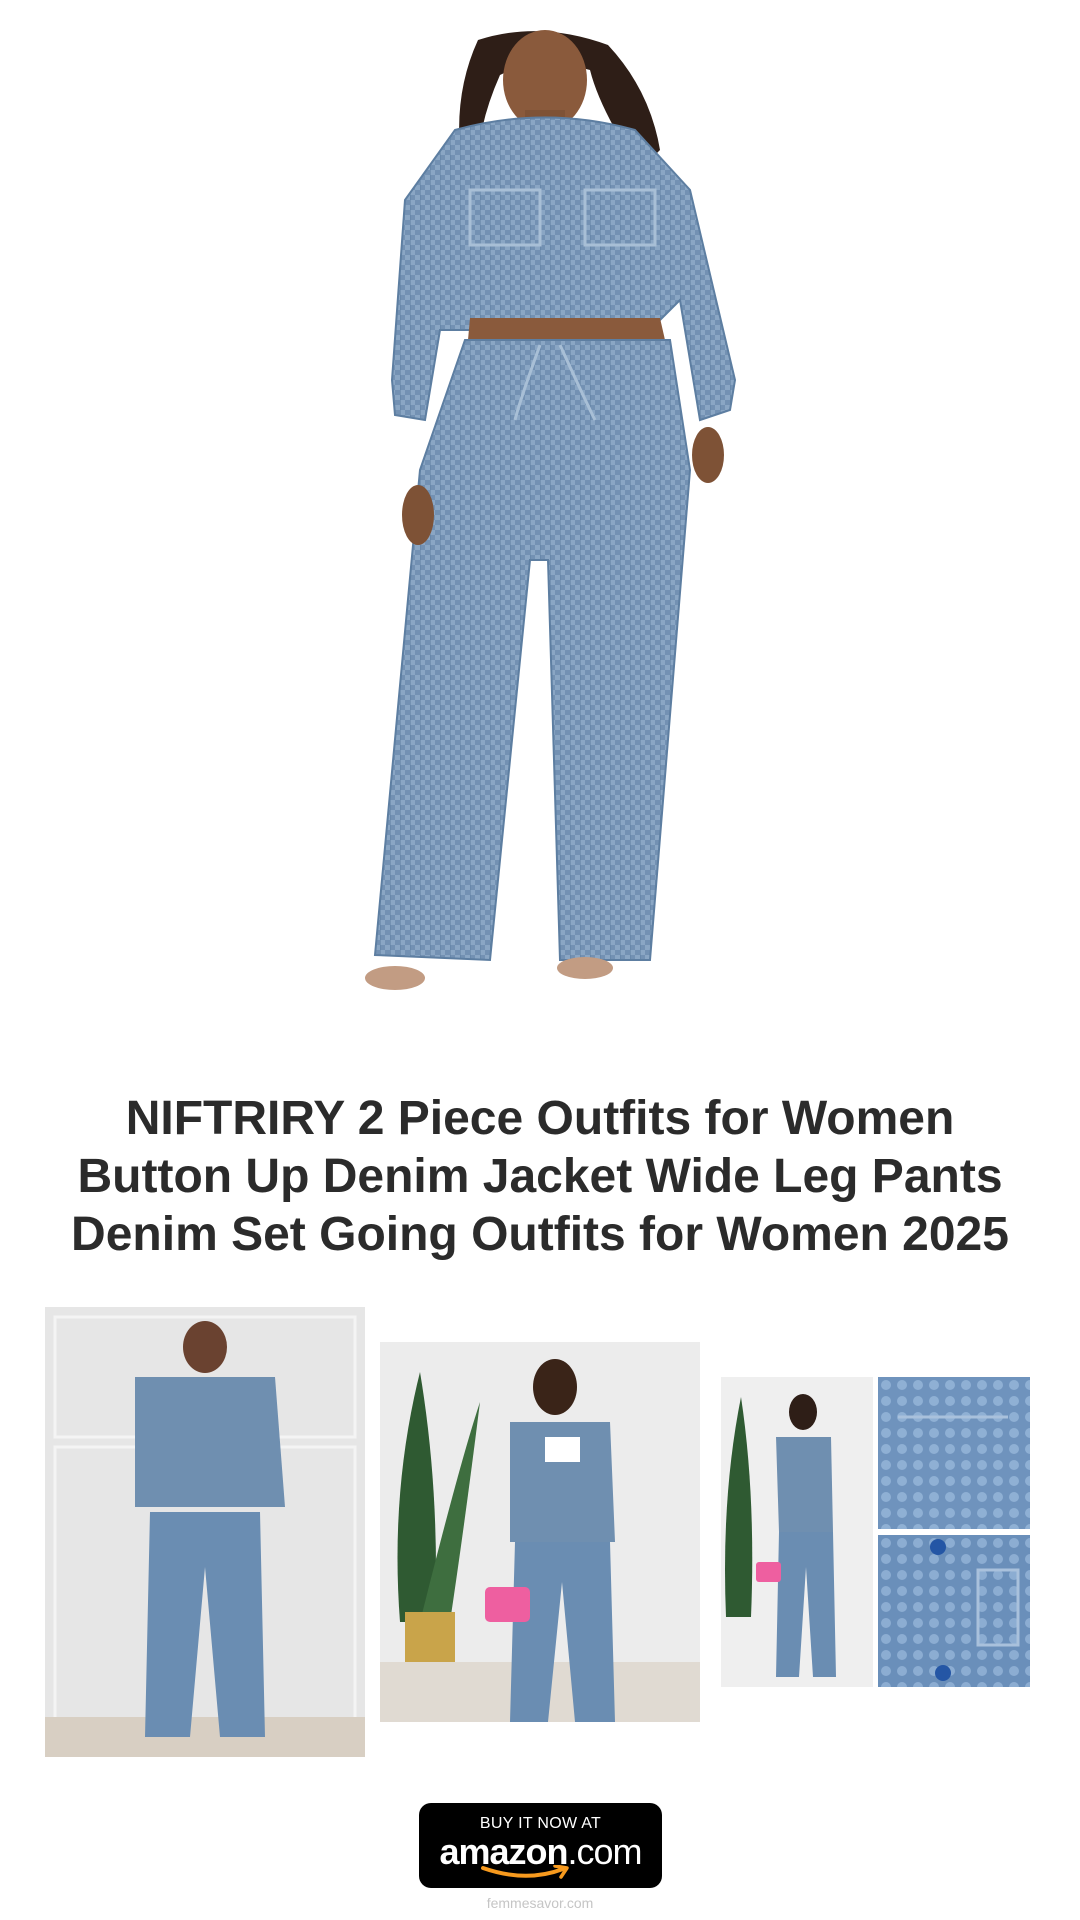 This screenshot has height=1920, width=1080. What do you see at coordinates (540, 1118) in the screenshot?
I see `product-title-line-1: NIFTRIRY 2 Piece Outfits for Women` at bounding box center [540, 1118].